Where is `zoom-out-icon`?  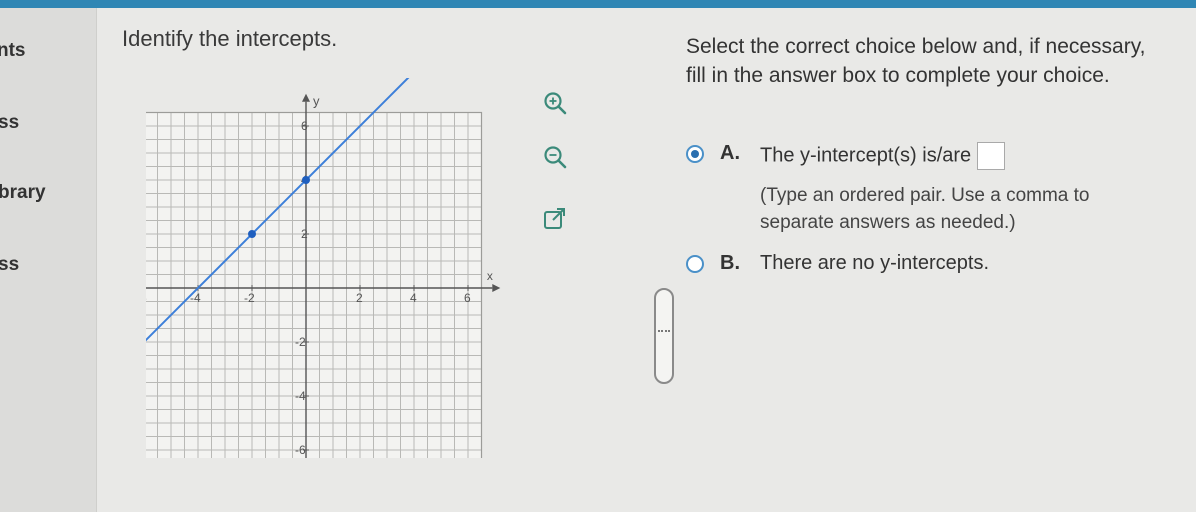
zoom-out-icon is located at coordinates (555, 157).